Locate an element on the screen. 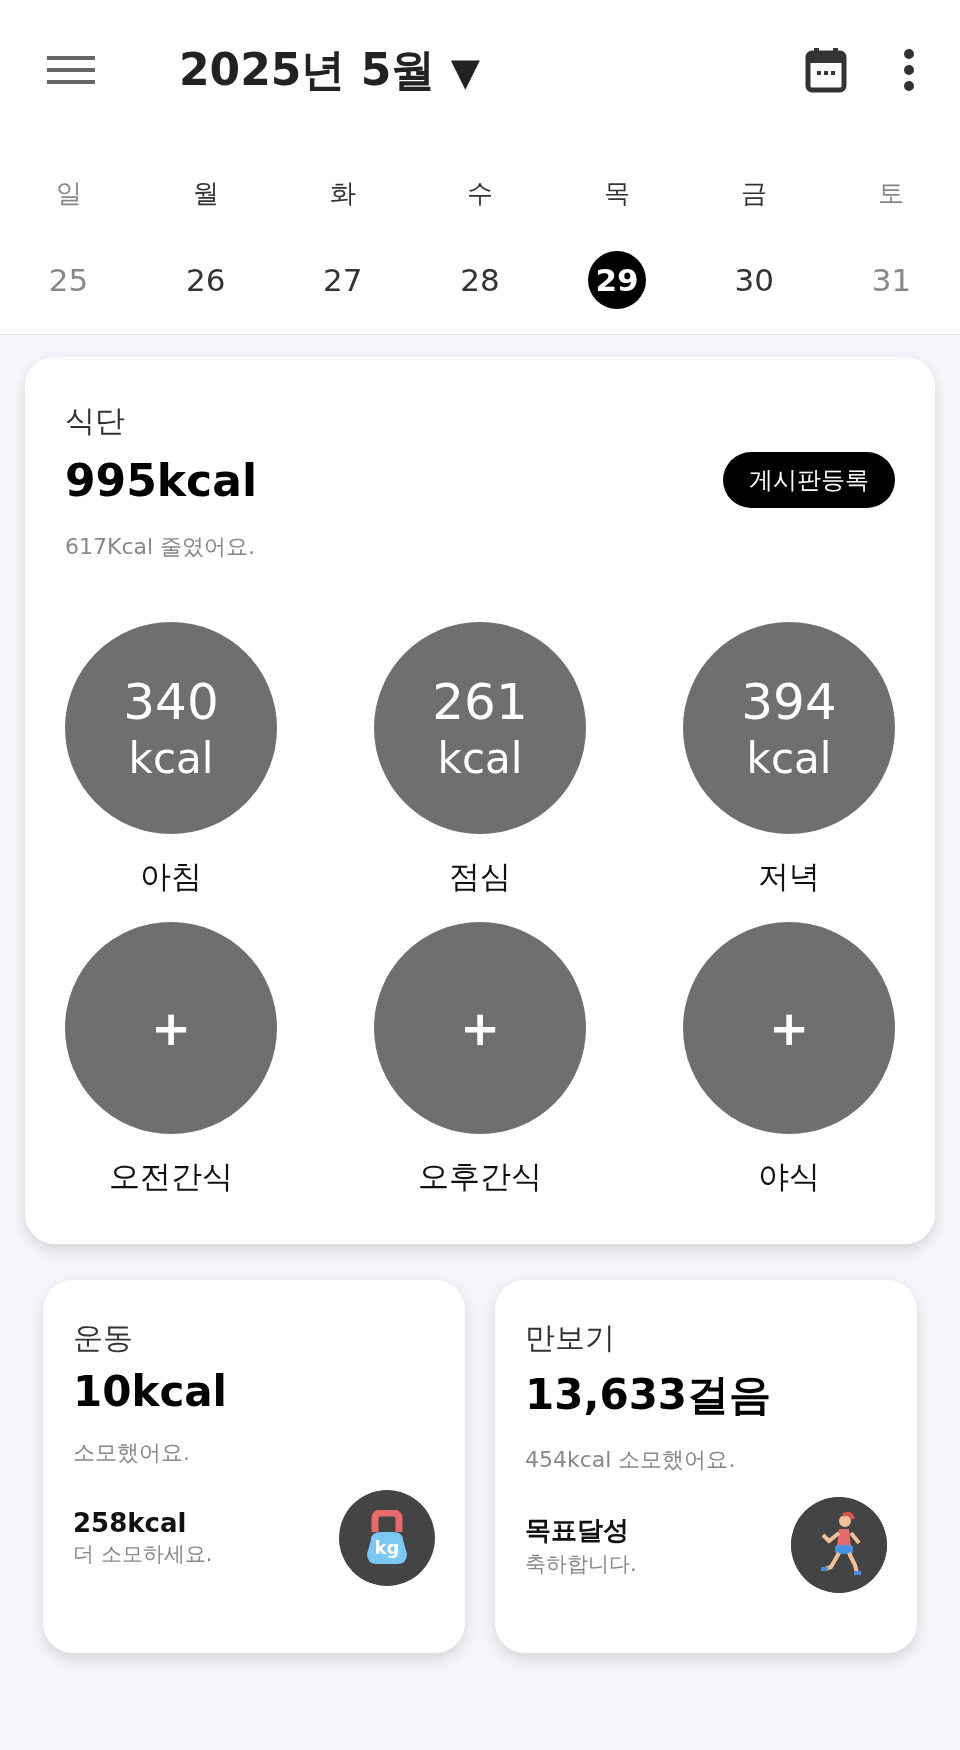 Image resolution: width=960 pixels, height=1750 pixels. meal-label: 점심 is located at coordinates (480, 876).